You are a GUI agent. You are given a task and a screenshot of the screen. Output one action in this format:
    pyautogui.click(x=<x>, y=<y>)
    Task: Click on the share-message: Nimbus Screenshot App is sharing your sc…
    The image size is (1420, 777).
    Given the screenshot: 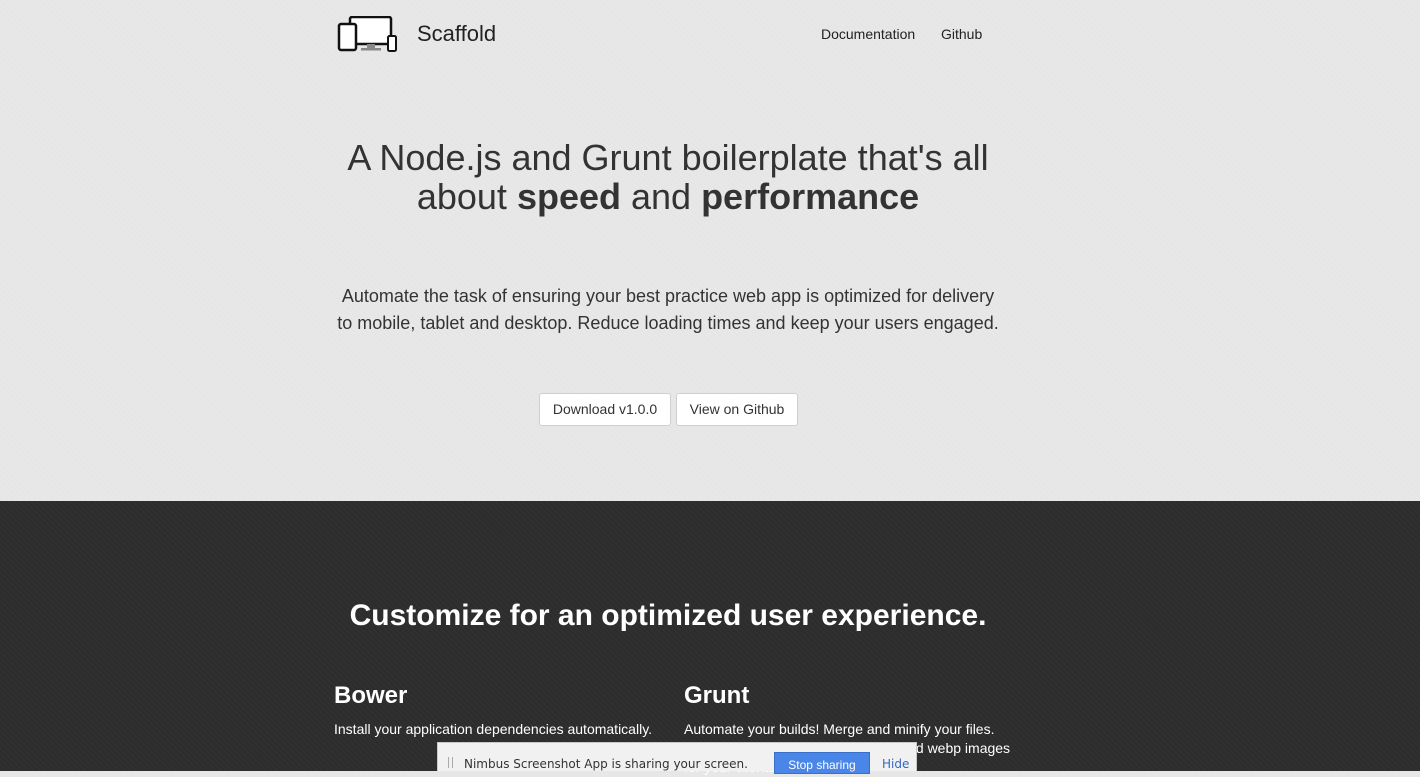 What is the action you would take?
    pyautogui.click(x=606, y=764)
    